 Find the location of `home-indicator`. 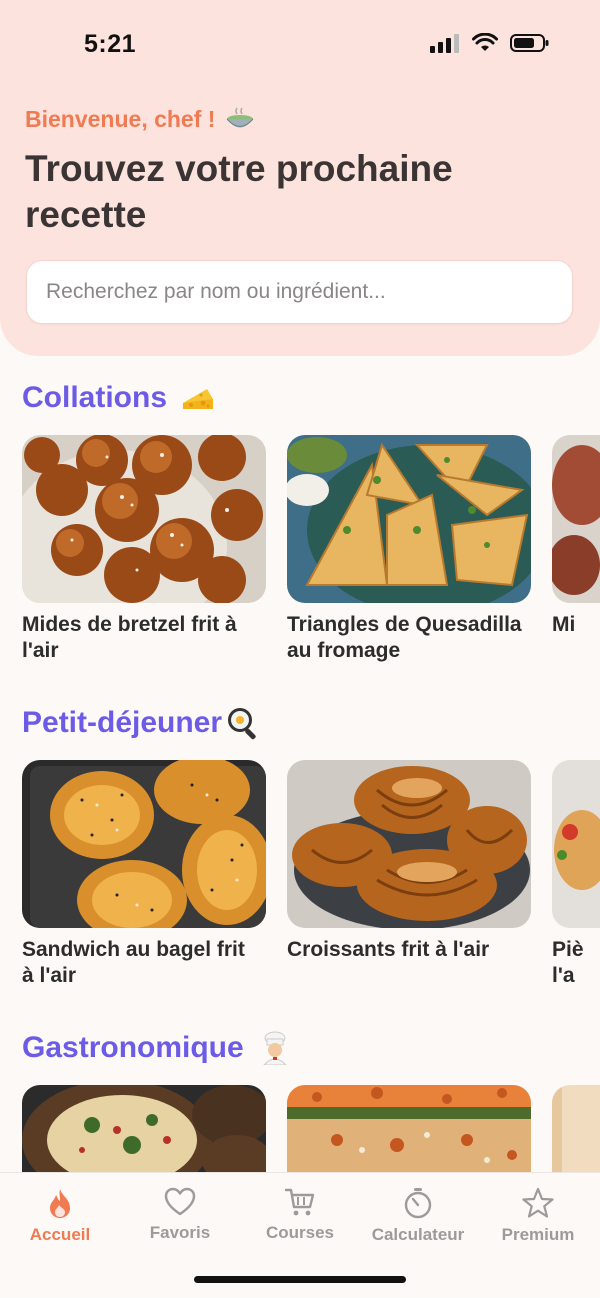

home-indicator is located at coordinates (300, 1279).